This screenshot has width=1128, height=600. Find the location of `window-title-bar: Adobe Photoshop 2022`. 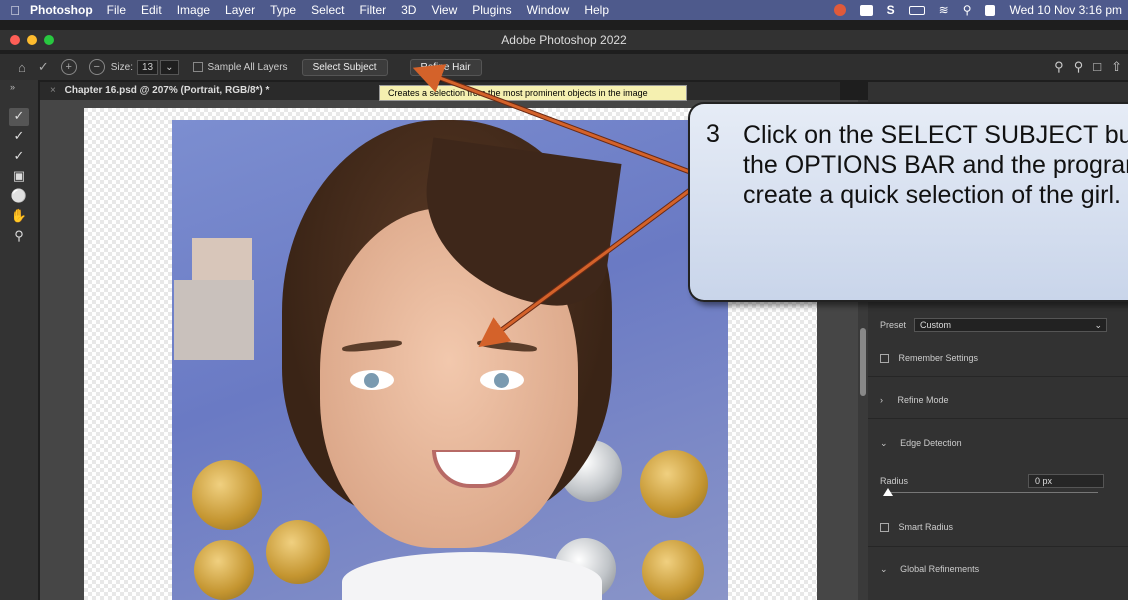

window-title-bar: Adobe Photoshop 2022 is located at coordinates (564, 40).